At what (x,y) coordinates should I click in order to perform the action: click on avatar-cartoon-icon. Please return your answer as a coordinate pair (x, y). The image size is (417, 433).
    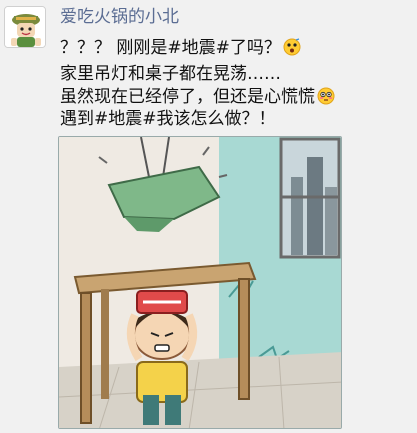
    Looking at the image, I should click on (25, 27).